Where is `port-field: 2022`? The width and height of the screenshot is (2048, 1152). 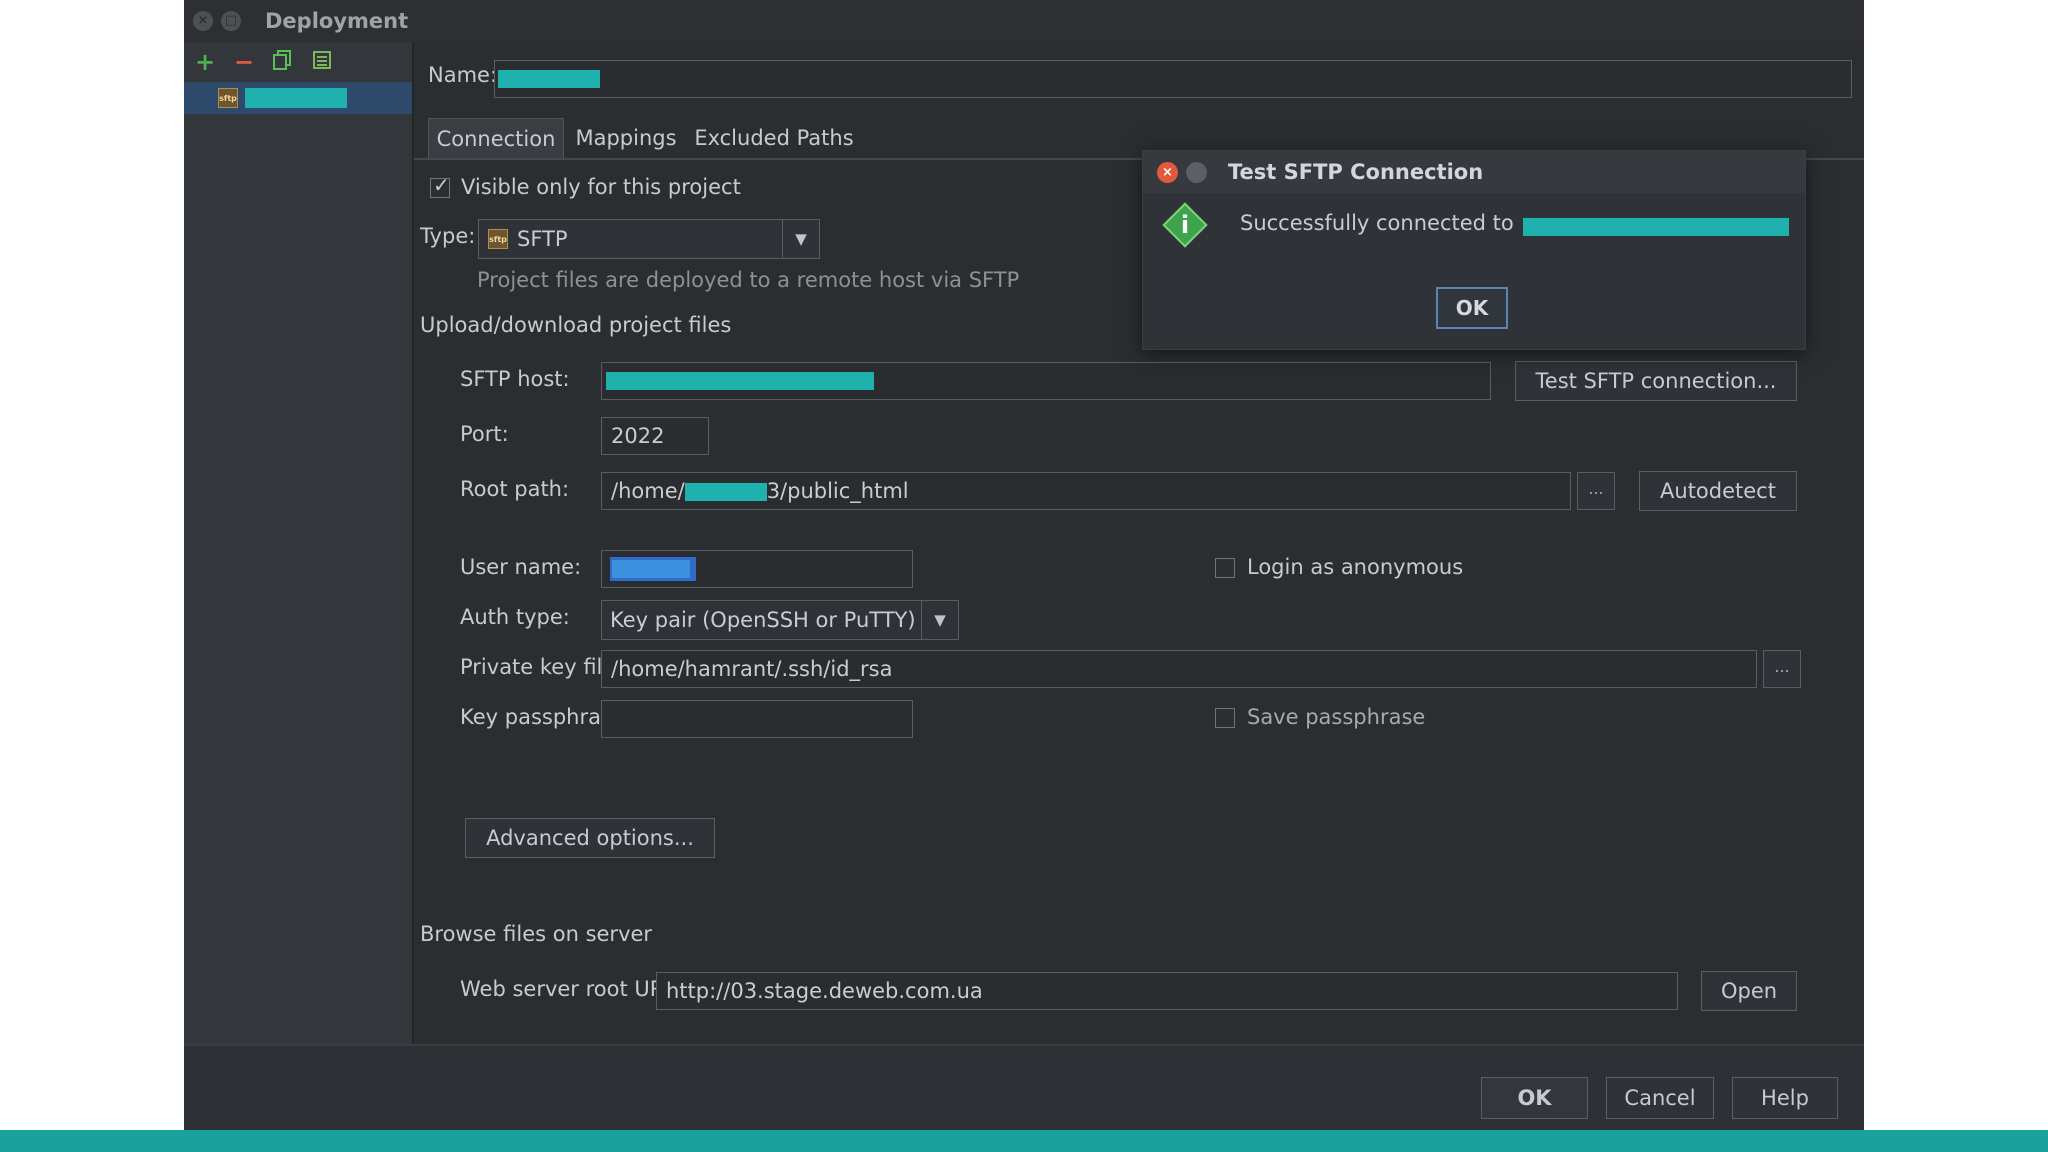
port-field: 2022 is located at coordinates (655, 436).